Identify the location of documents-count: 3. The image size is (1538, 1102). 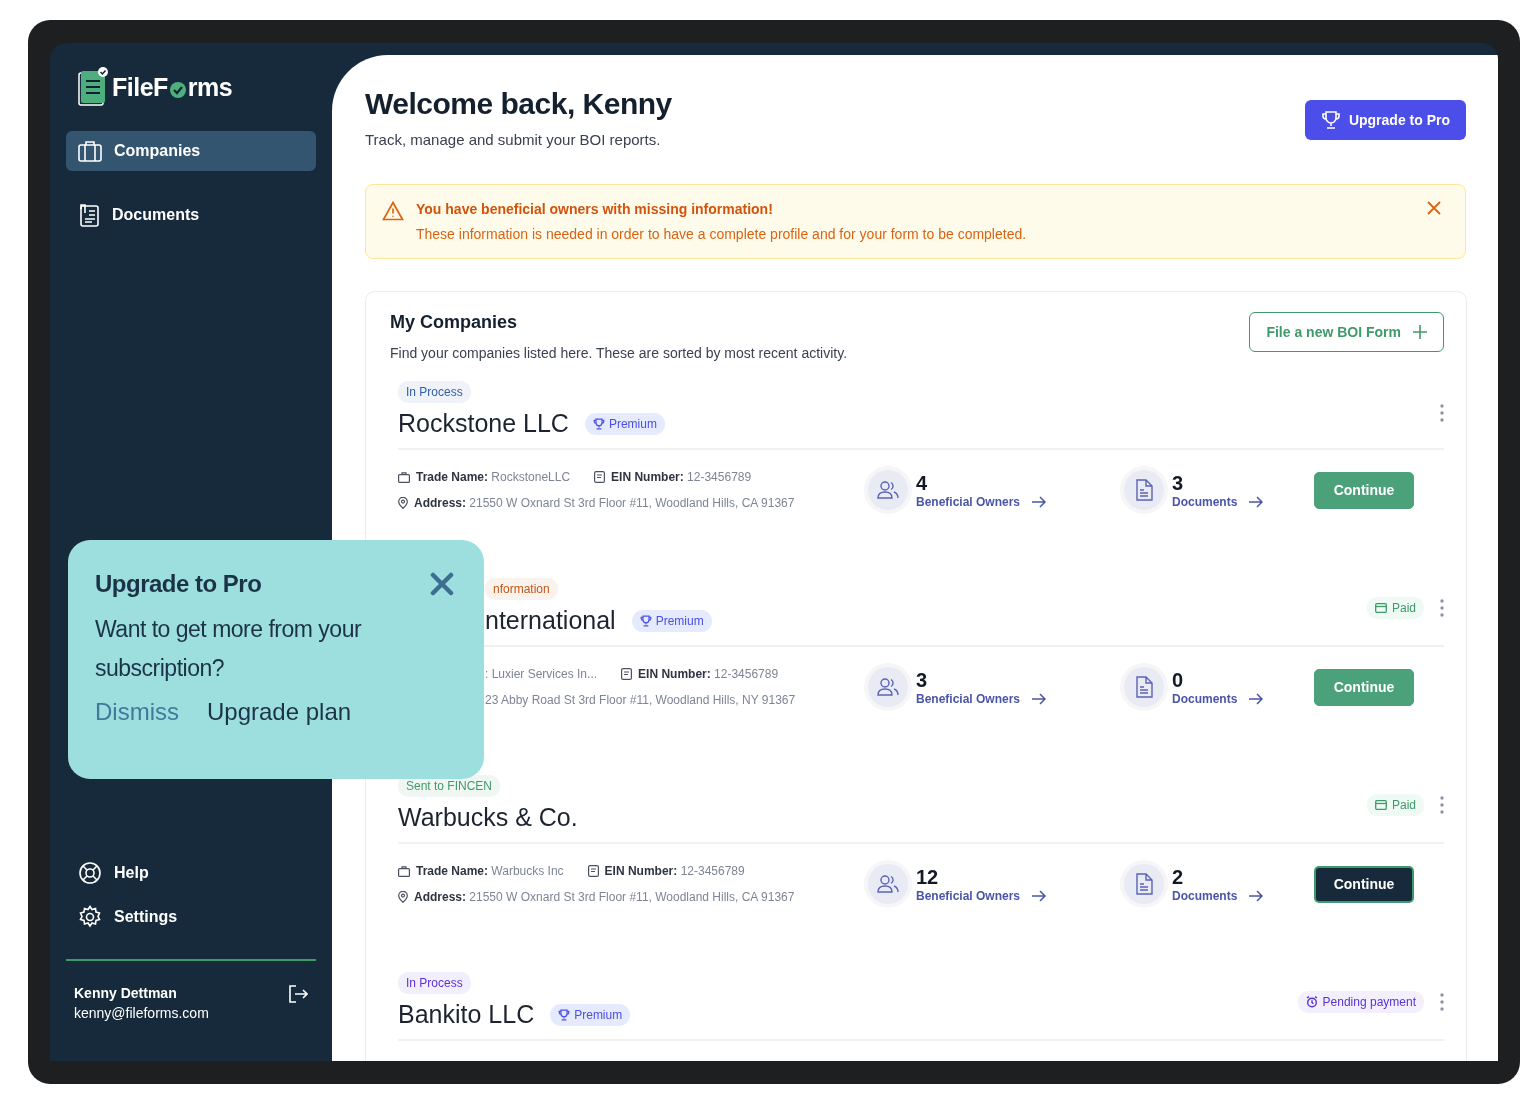
(1178, 483).